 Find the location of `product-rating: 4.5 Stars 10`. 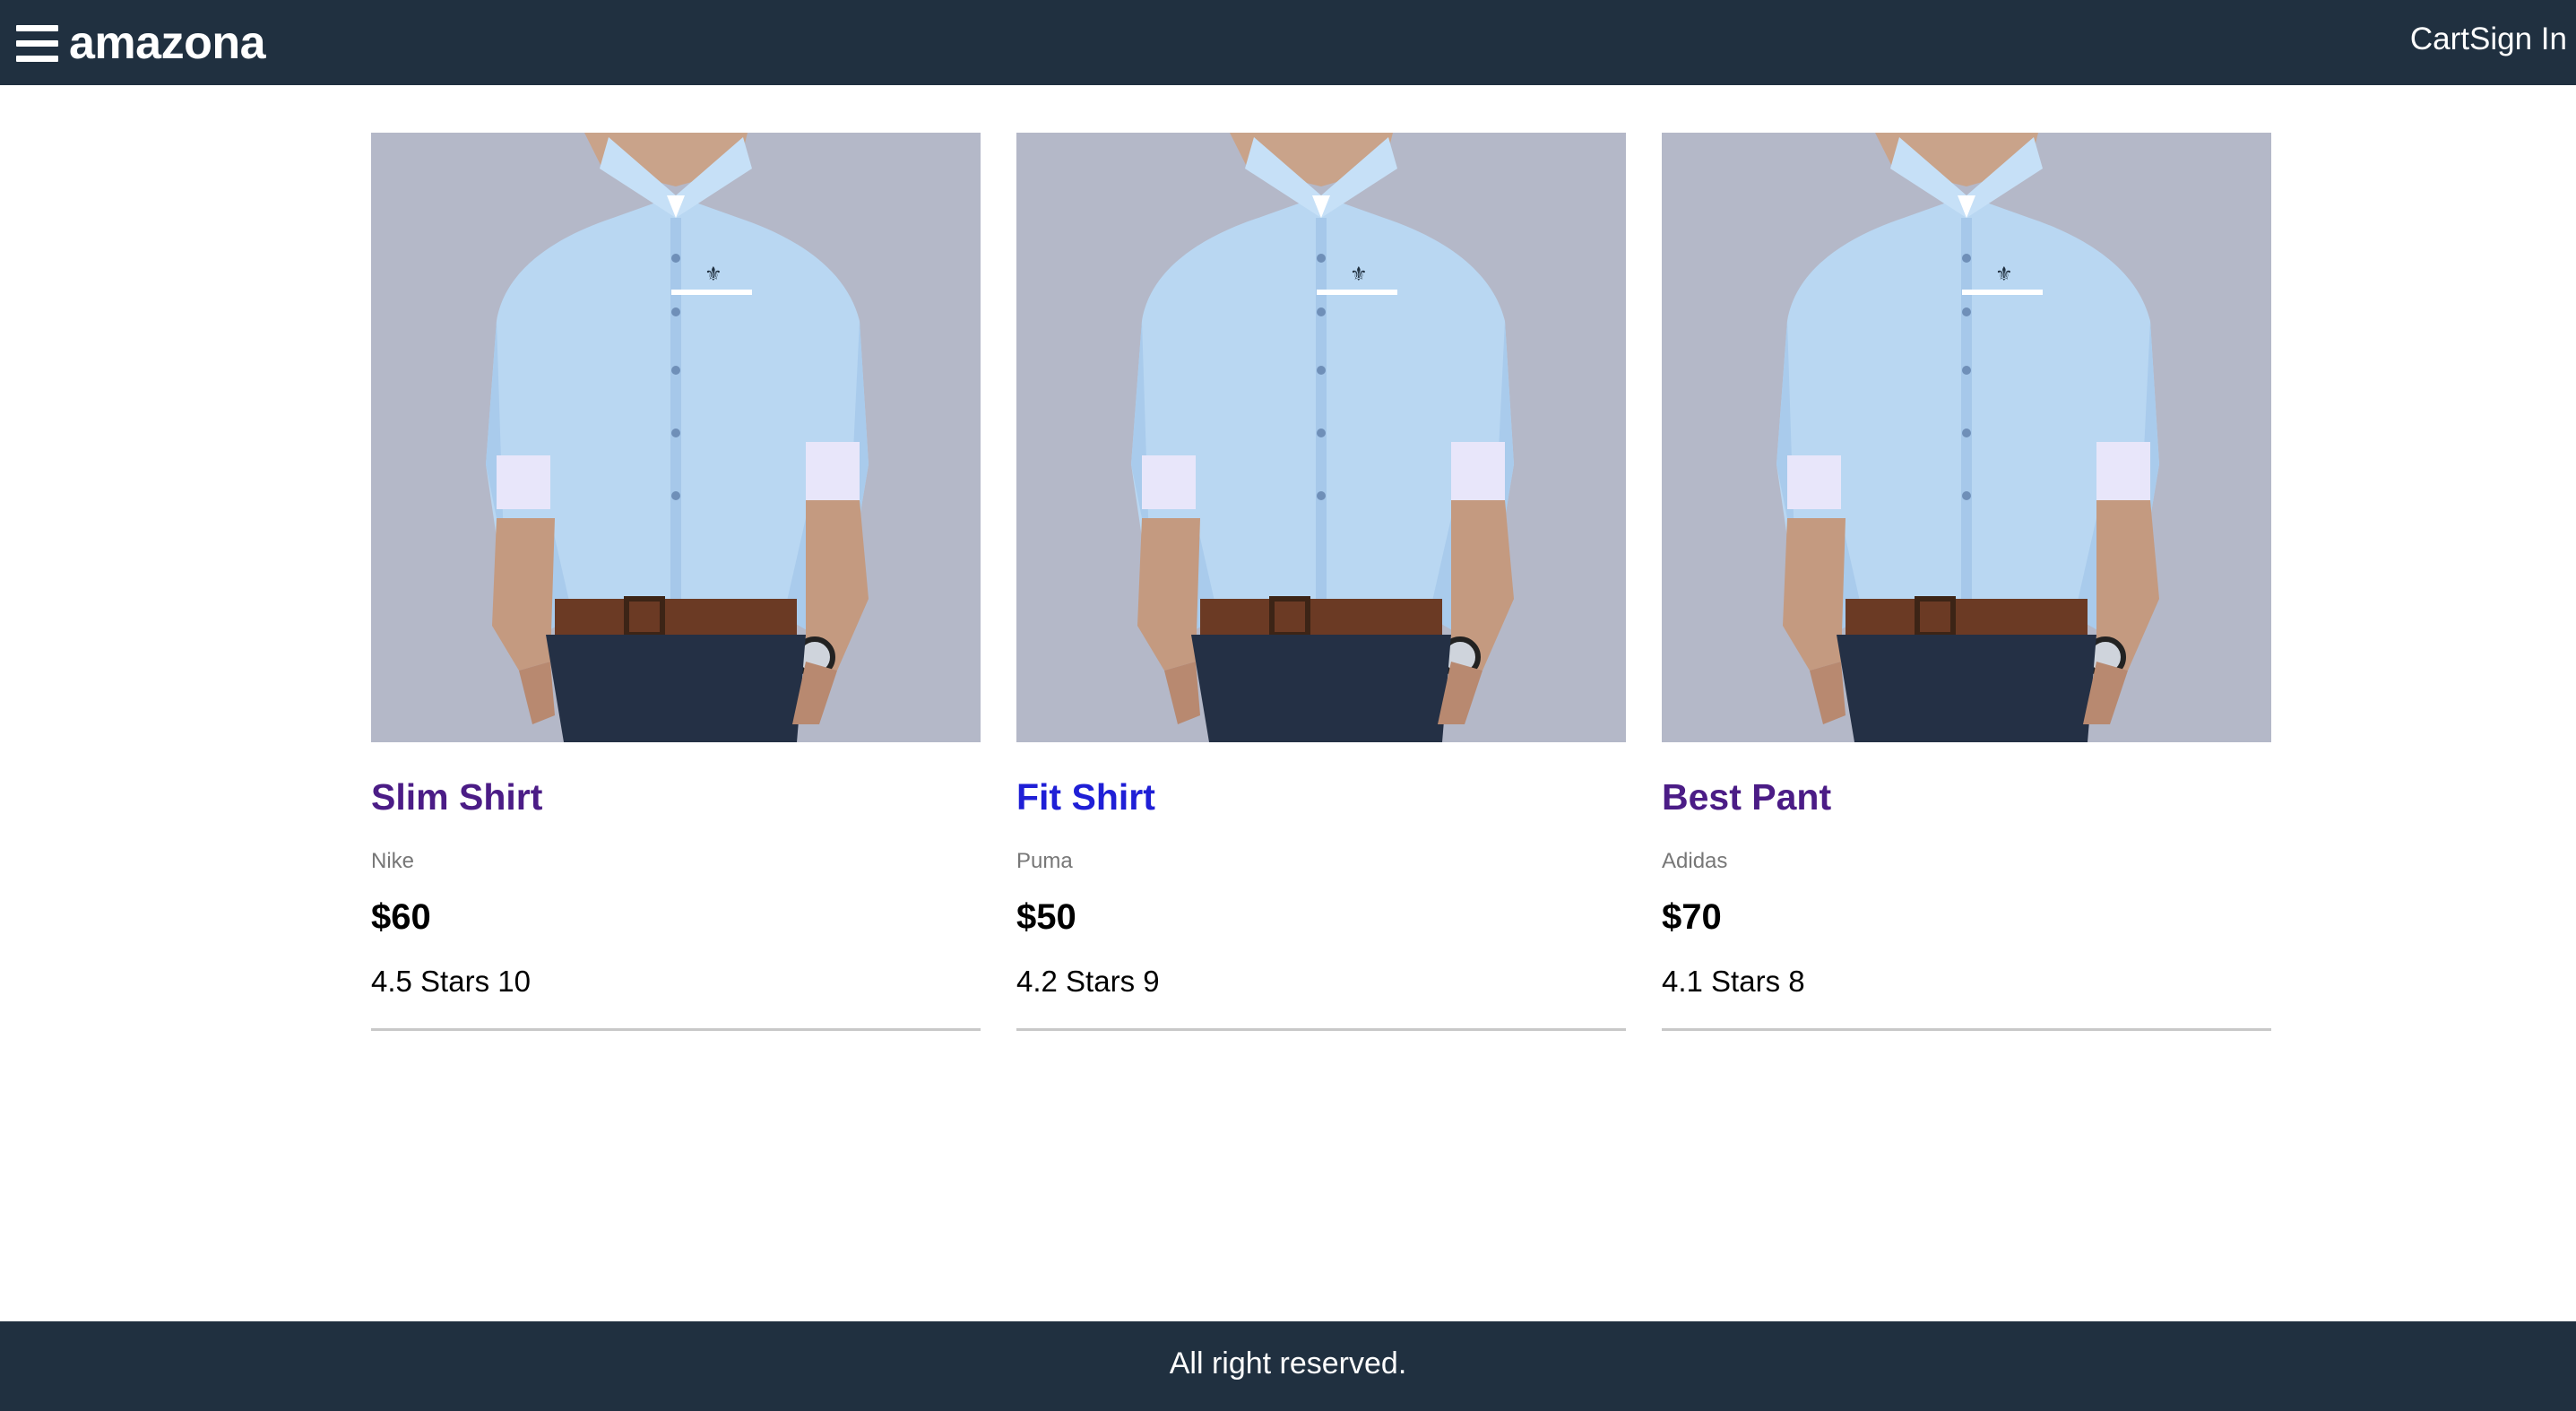

product-rating: 4.5 Stars 10 is located at coordinates (451, 981).